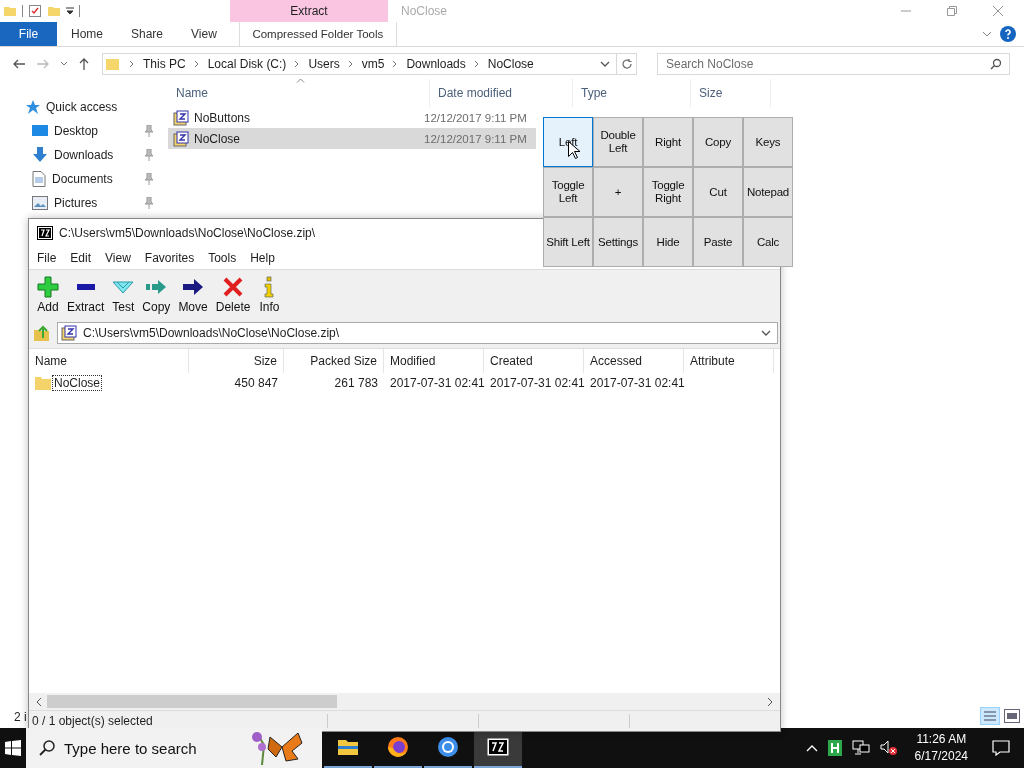 This screenshot has width=1024, height=768. I want to click on ribbon-tab: Share, so click(147, 34).